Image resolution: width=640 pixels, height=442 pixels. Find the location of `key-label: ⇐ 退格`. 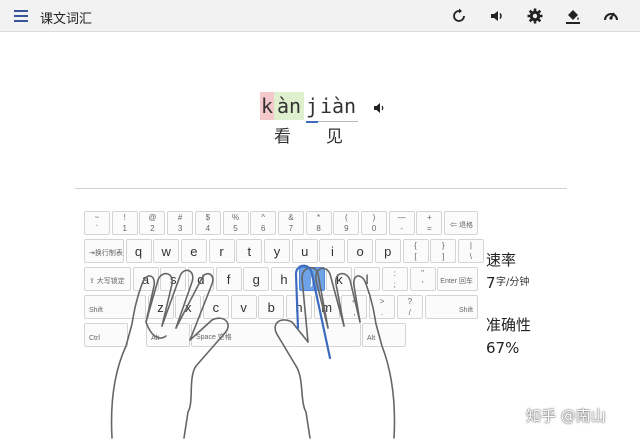

key-label: ⇐ 退格 is located at coordinates (461, 225).